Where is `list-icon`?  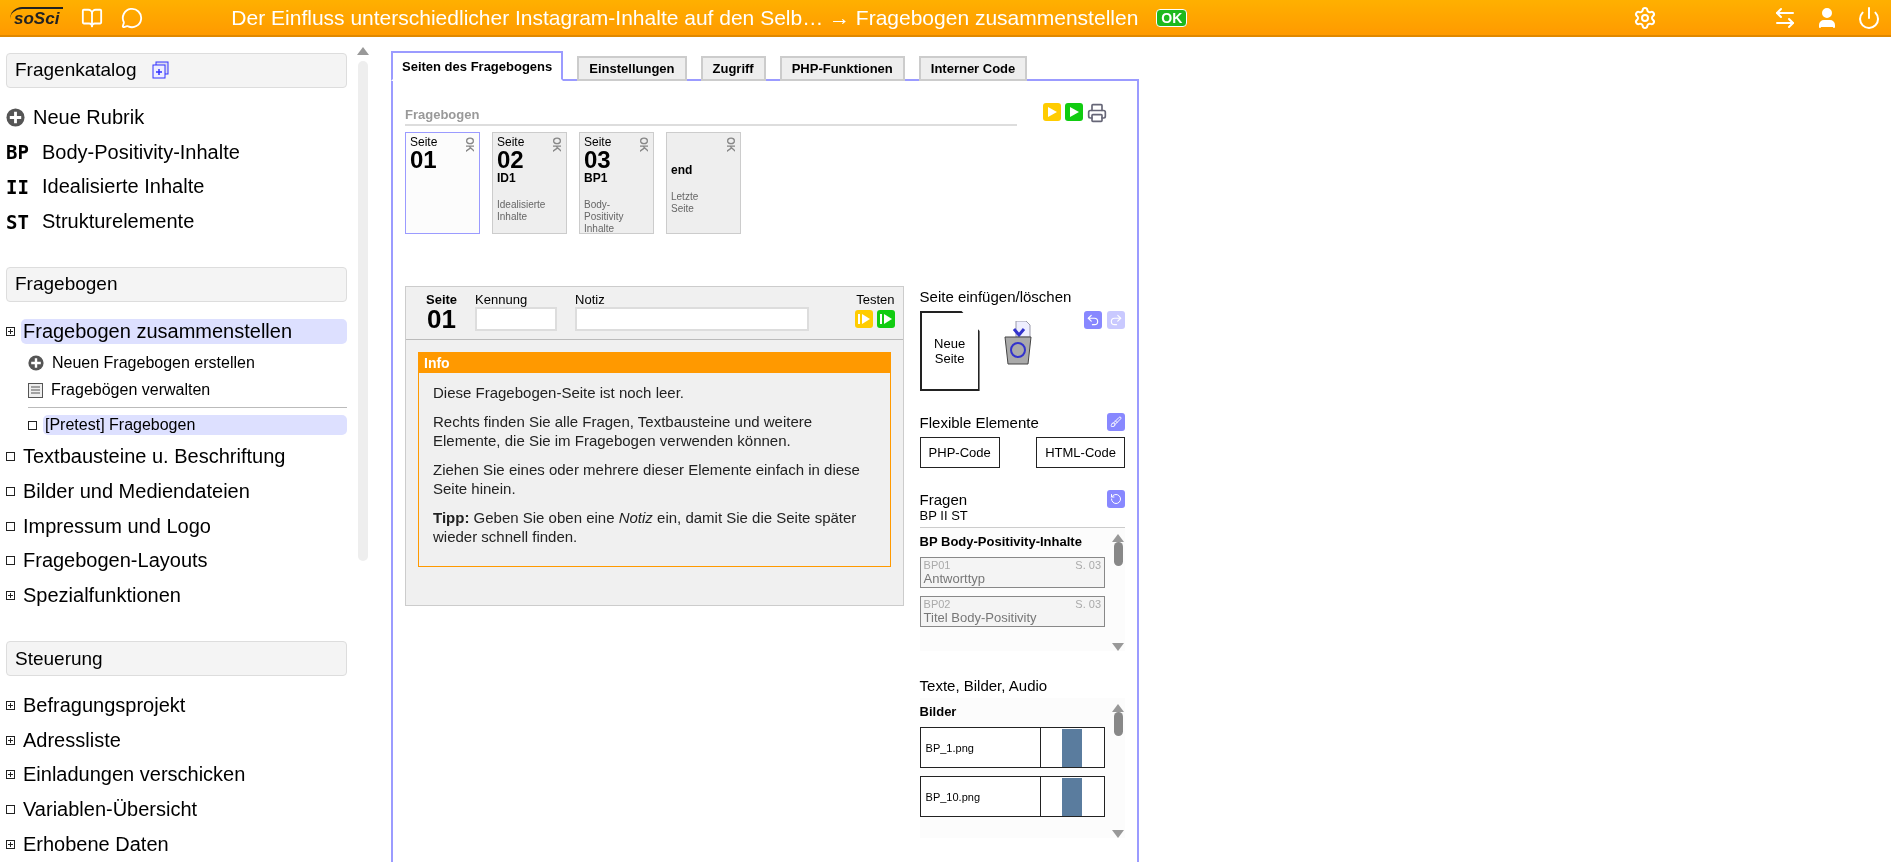 list-icon is located at coordinates (35, 390).